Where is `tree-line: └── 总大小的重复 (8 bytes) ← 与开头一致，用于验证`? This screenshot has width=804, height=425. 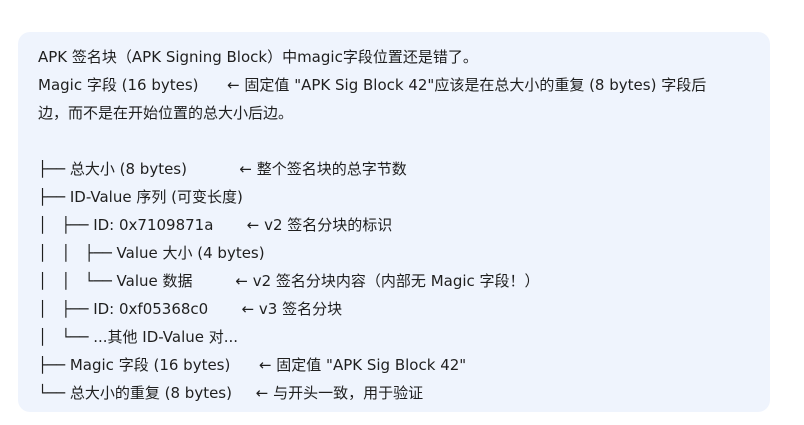 tree-line: └── 总大小的重复 (8 bytes) ← 与开头一致，用于验证 is located at coordinates (231, 393).